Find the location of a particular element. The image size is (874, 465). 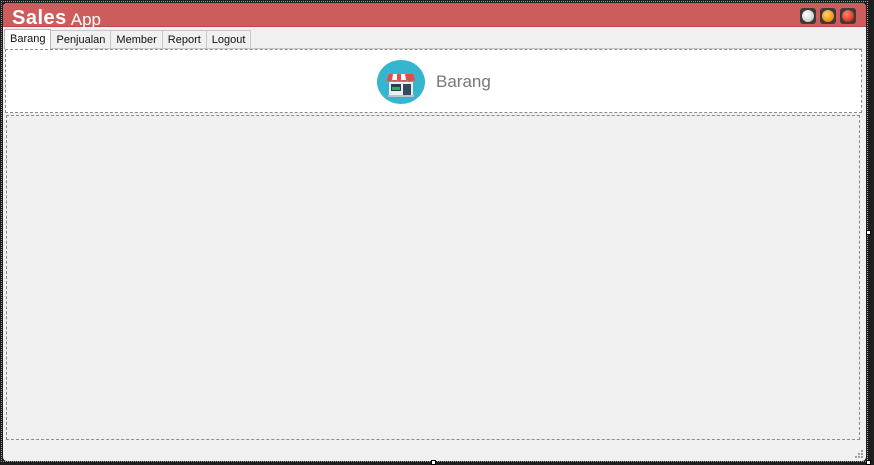

window-controls is located at coordinates (828, 16).